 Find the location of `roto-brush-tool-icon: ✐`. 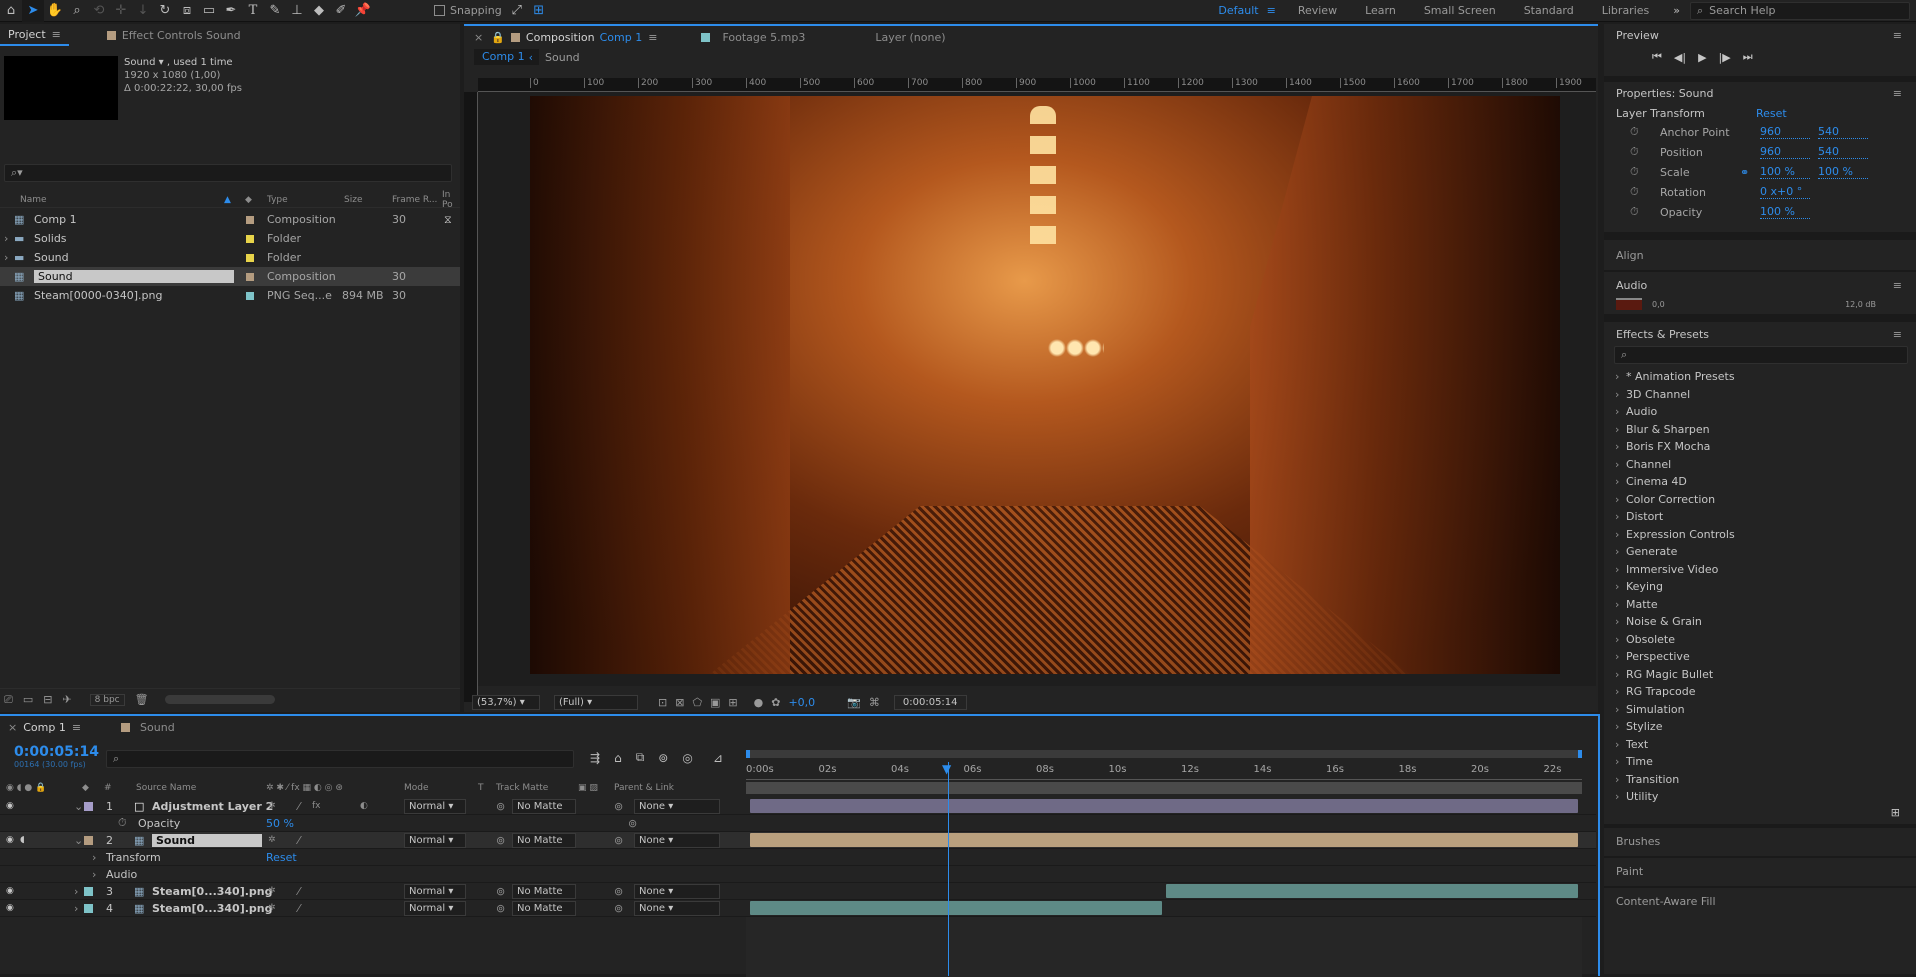

roto-brush-tool-icon: ✐ is located at coordinates (341, 11).